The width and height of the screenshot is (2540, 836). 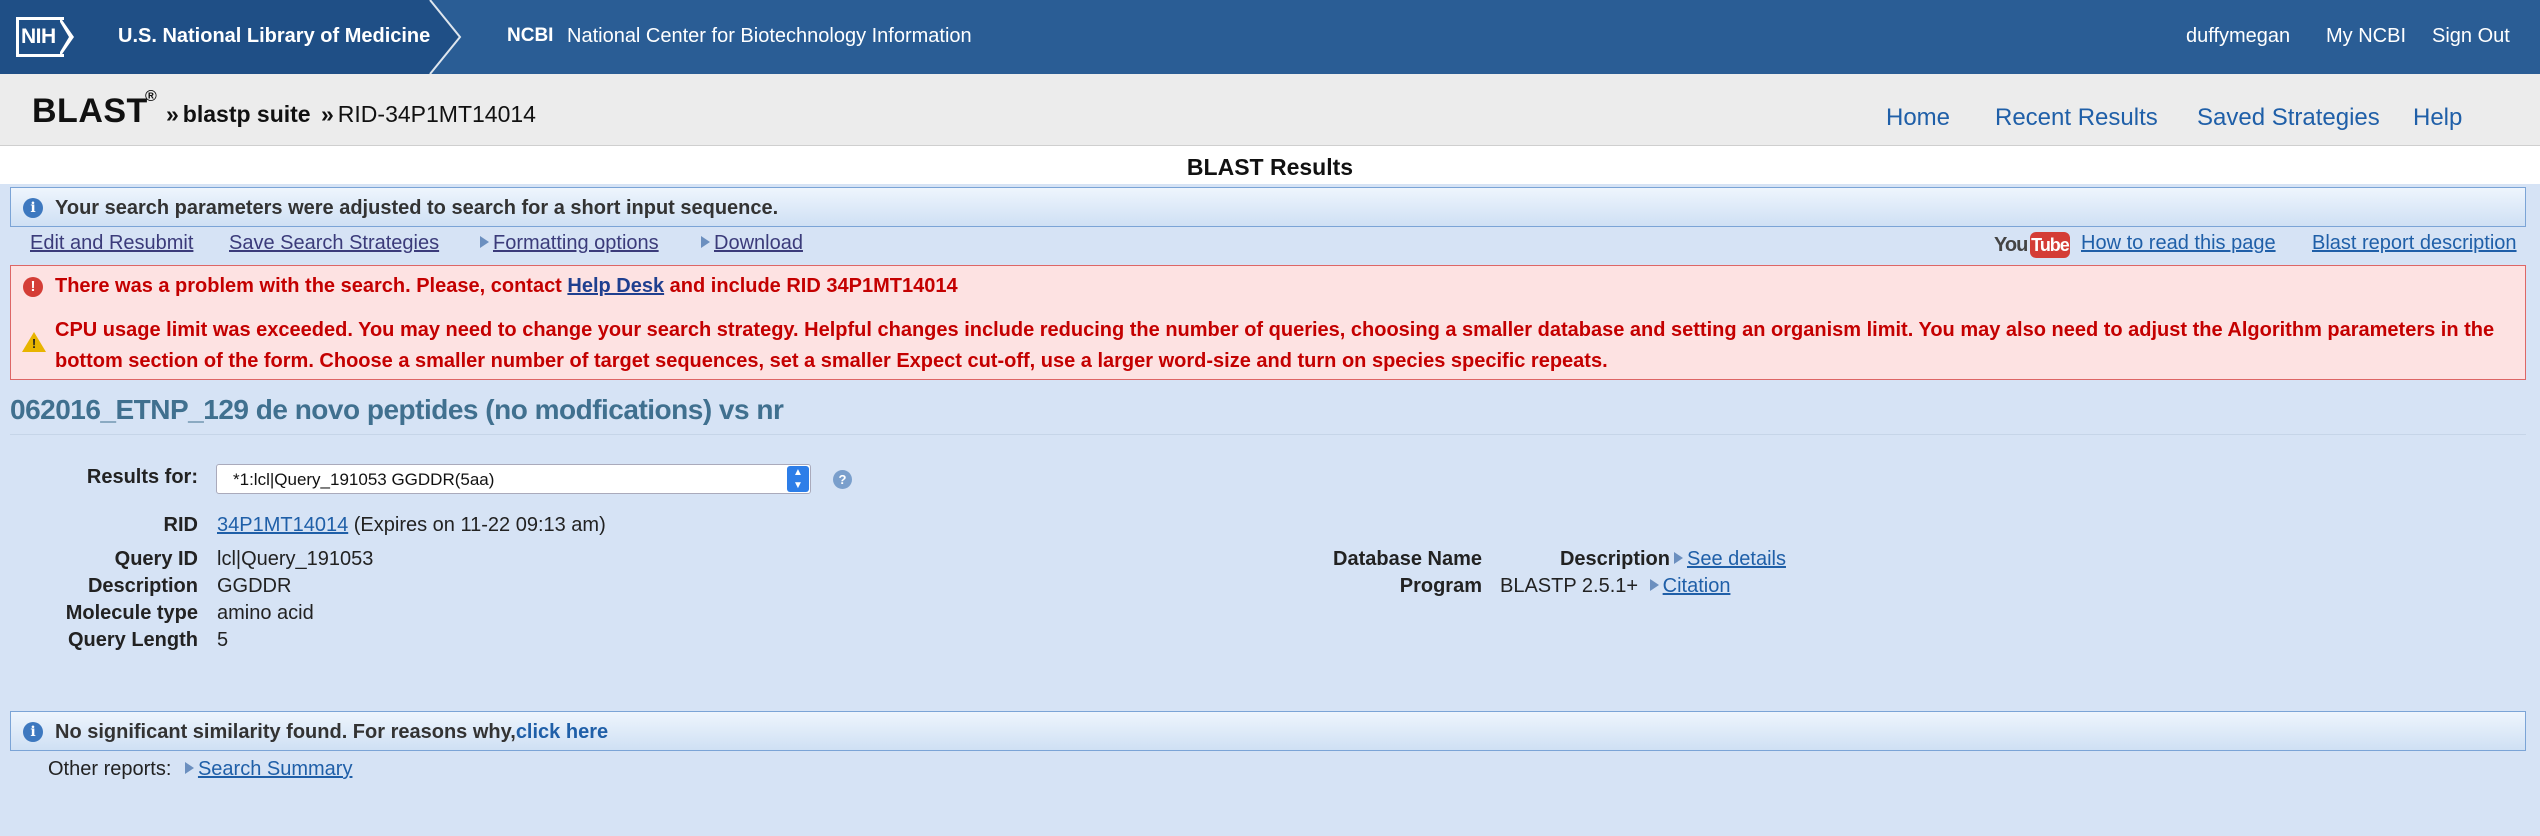 What do you see at coordinates (842, 479) in the screenshot?
I see `help-icon: ?` at bounding box center [842, 479].